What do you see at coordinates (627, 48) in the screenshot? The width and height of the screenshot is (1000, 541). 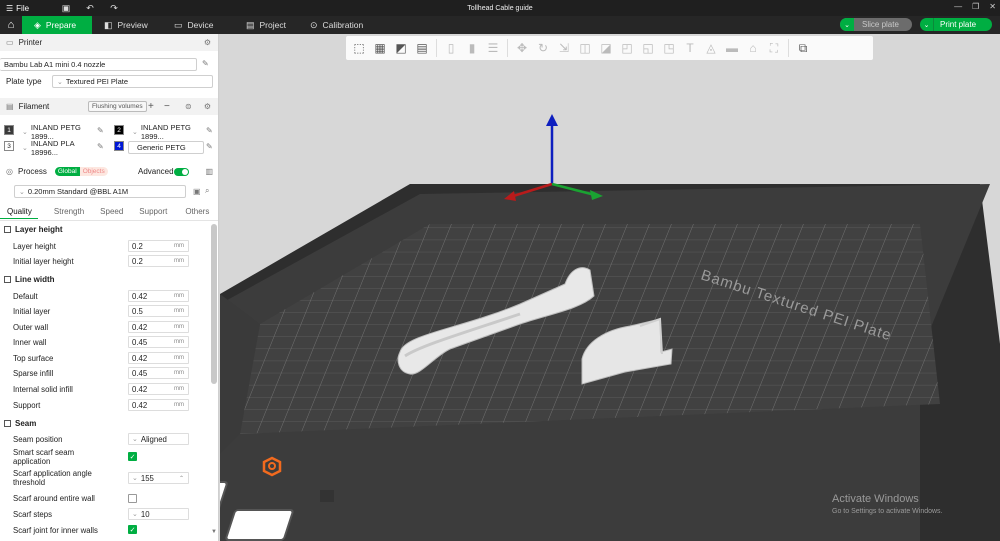 I see `support-paint-icon: ◰` at bounding box center [627, 48].